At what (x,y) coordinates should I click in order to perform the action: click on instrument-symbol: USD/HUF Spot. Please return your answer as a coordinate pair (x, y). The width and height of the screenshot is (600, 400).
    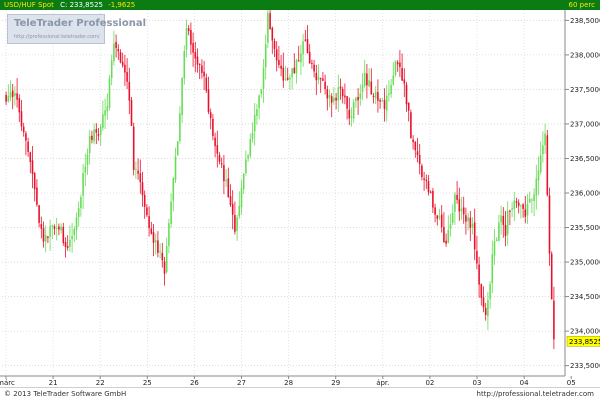
    Looking at the image, I should click on (29, 5).